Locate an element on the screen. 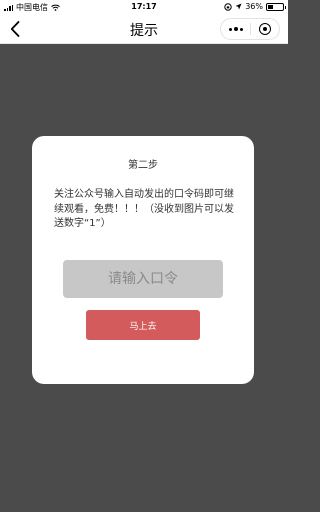  close-miniprogram-button is located at coordinates (265, 29).